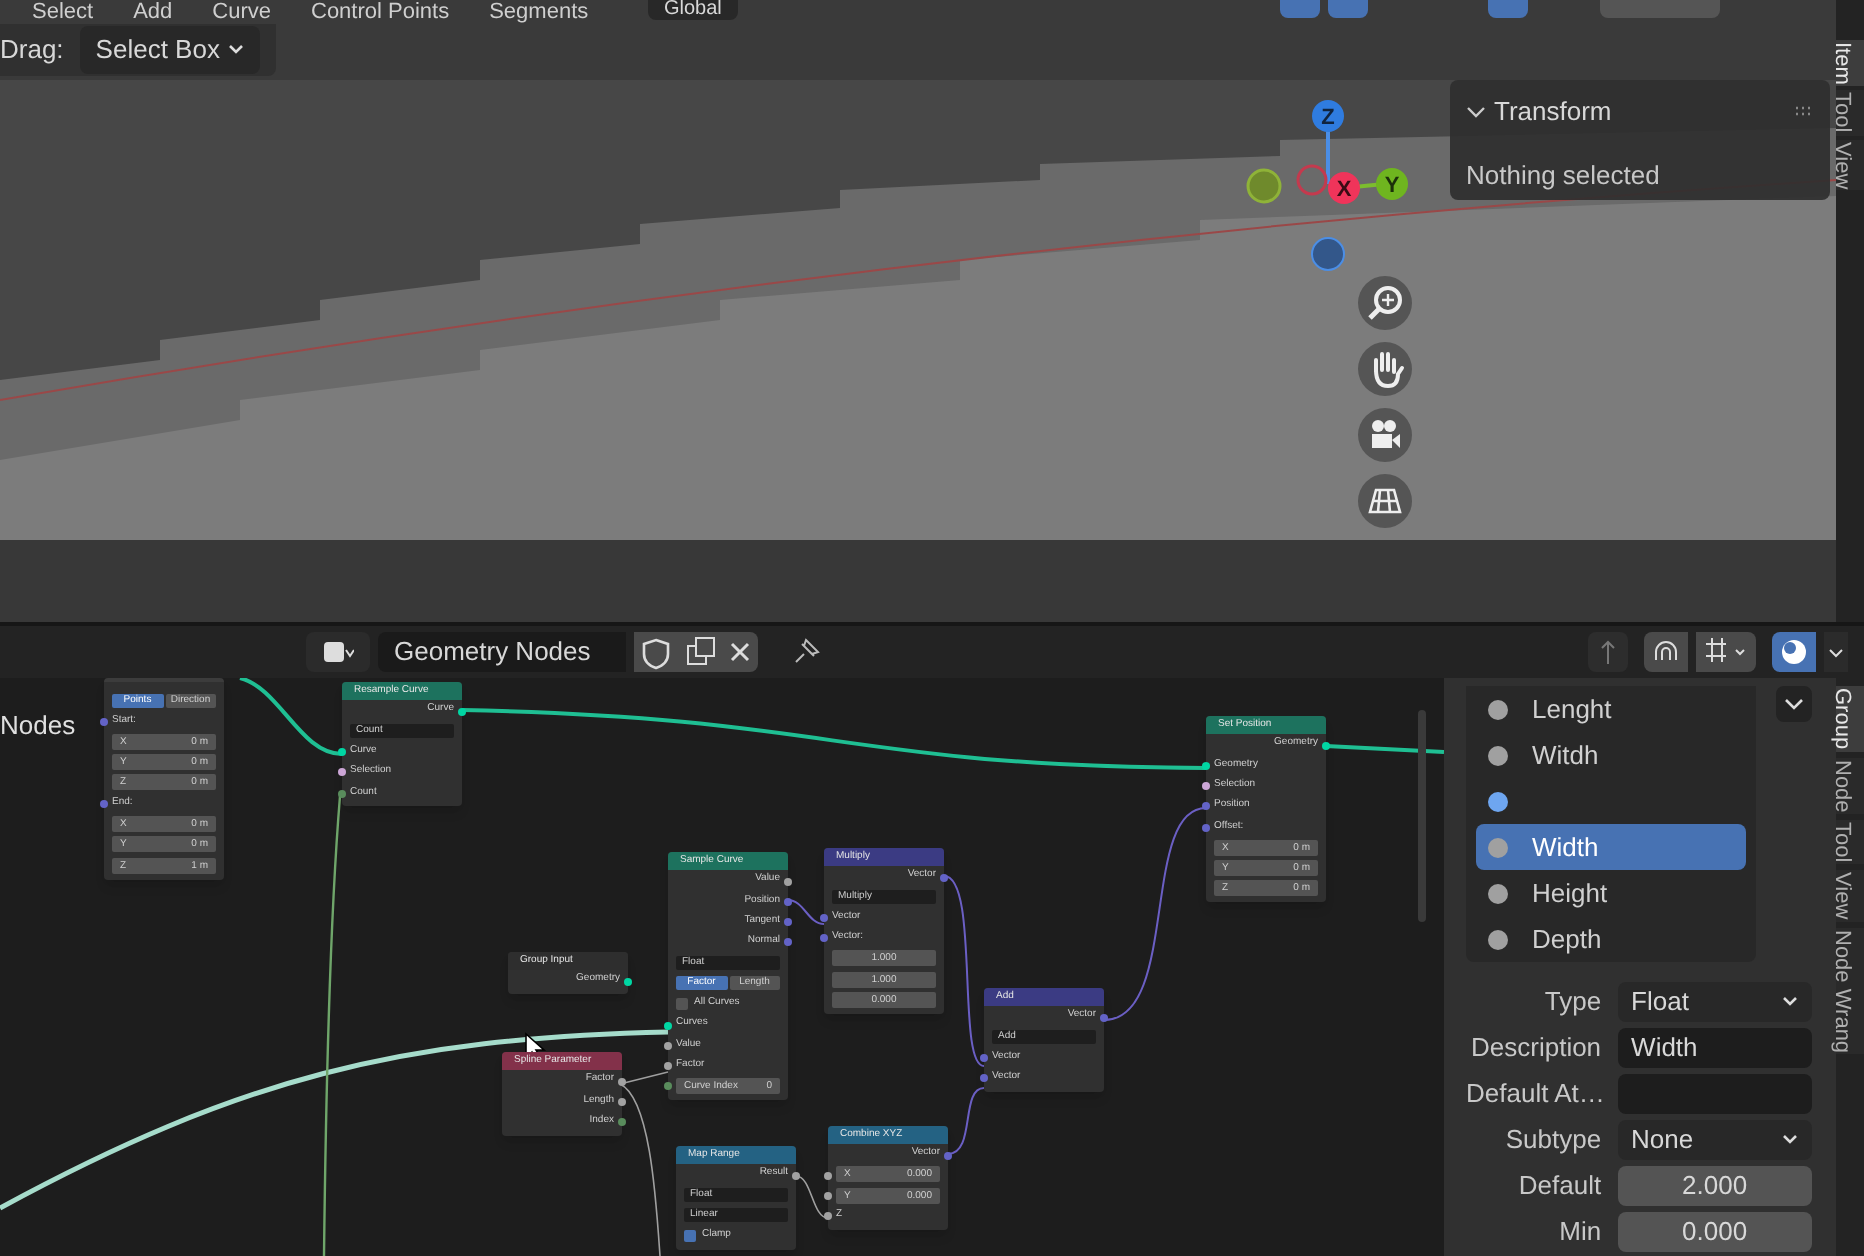  I want to click on z-axis-button: Z, so click(1328, 116).